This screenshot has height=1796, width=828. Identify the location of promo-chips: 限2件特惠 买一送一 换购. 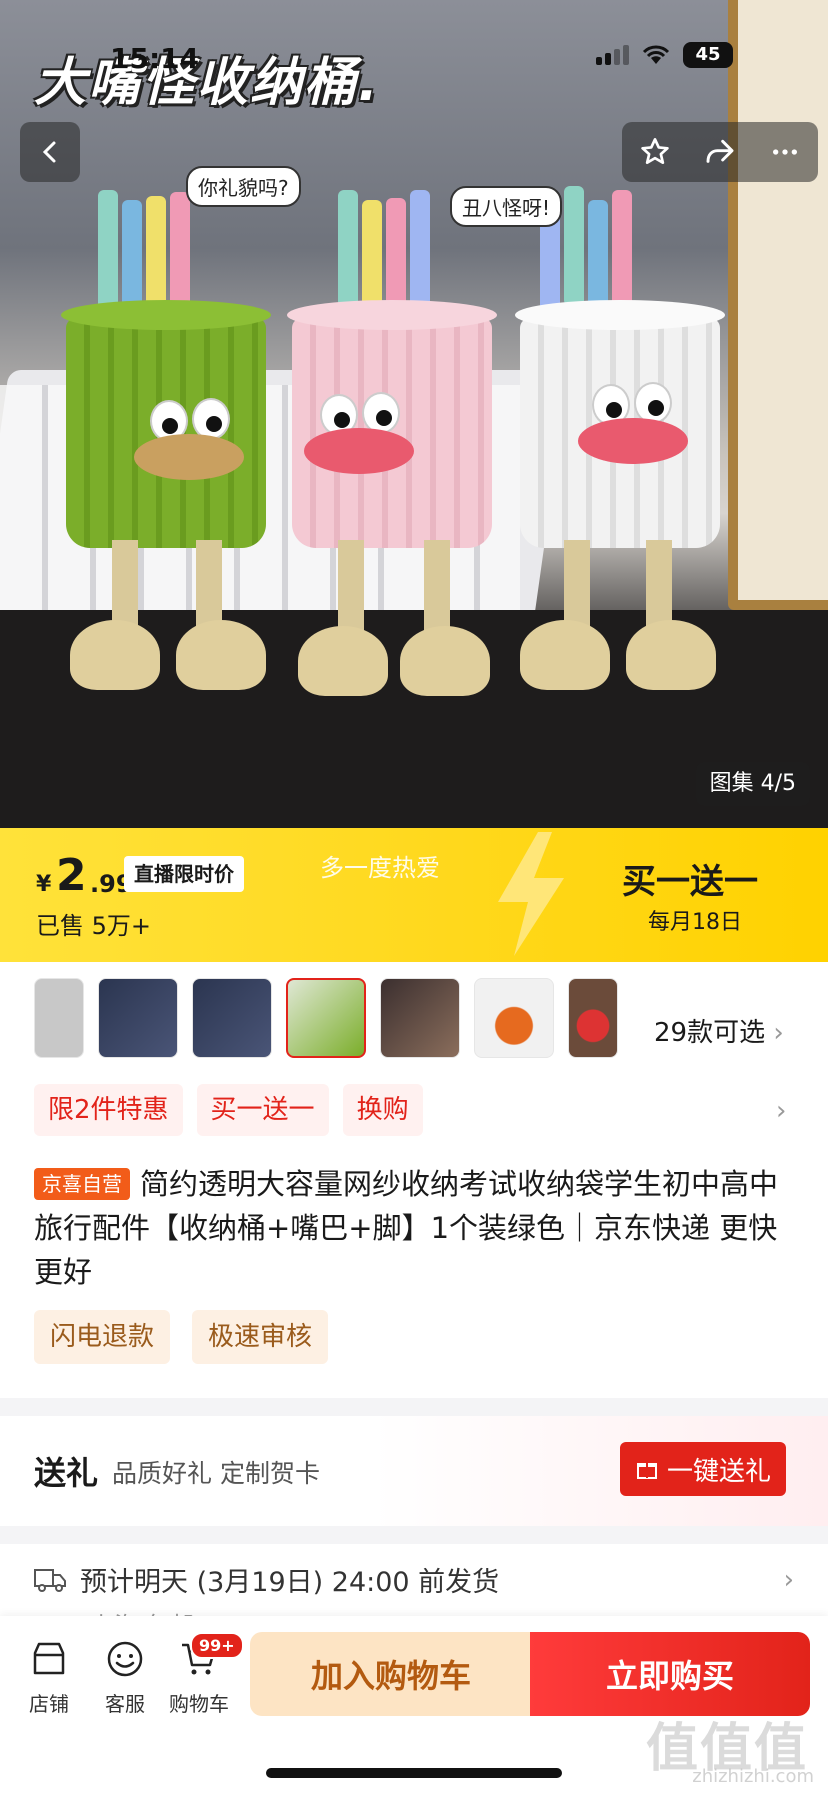
(228, 1110).